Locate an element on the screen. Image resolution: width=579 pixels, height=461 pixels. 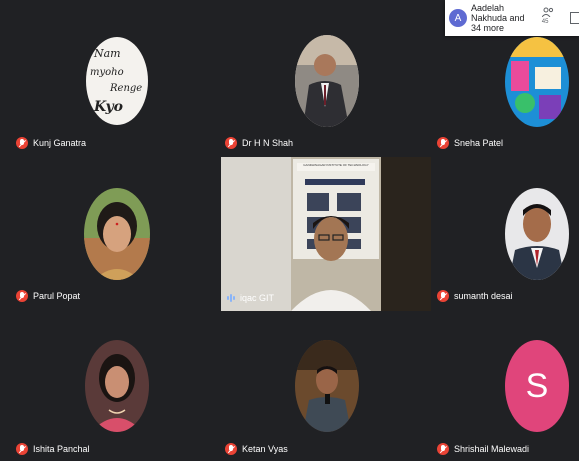
participant-avatar-ishita is located at coordinates (117, 386).